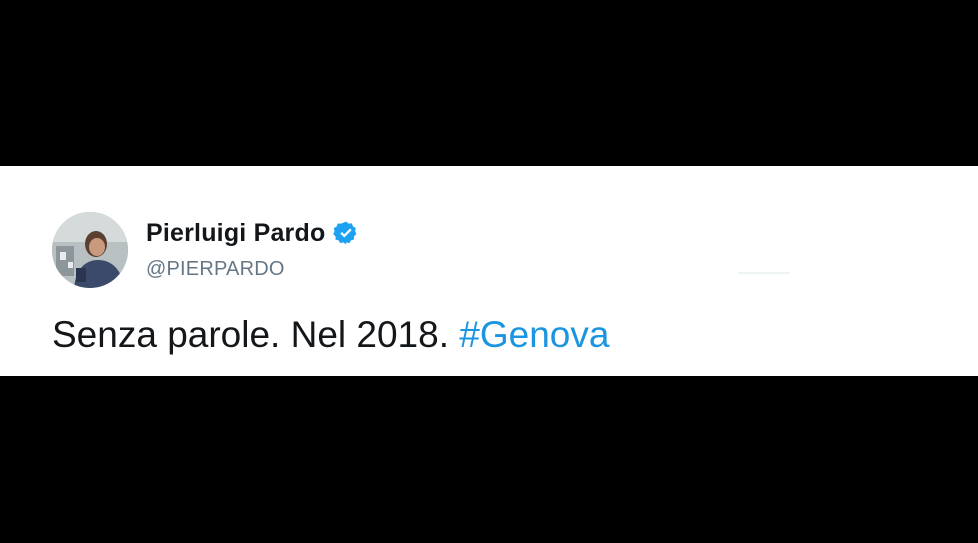 The height and width of the screenshot is (543, 978). I want to click on avatar-photo, so click(90, 250).